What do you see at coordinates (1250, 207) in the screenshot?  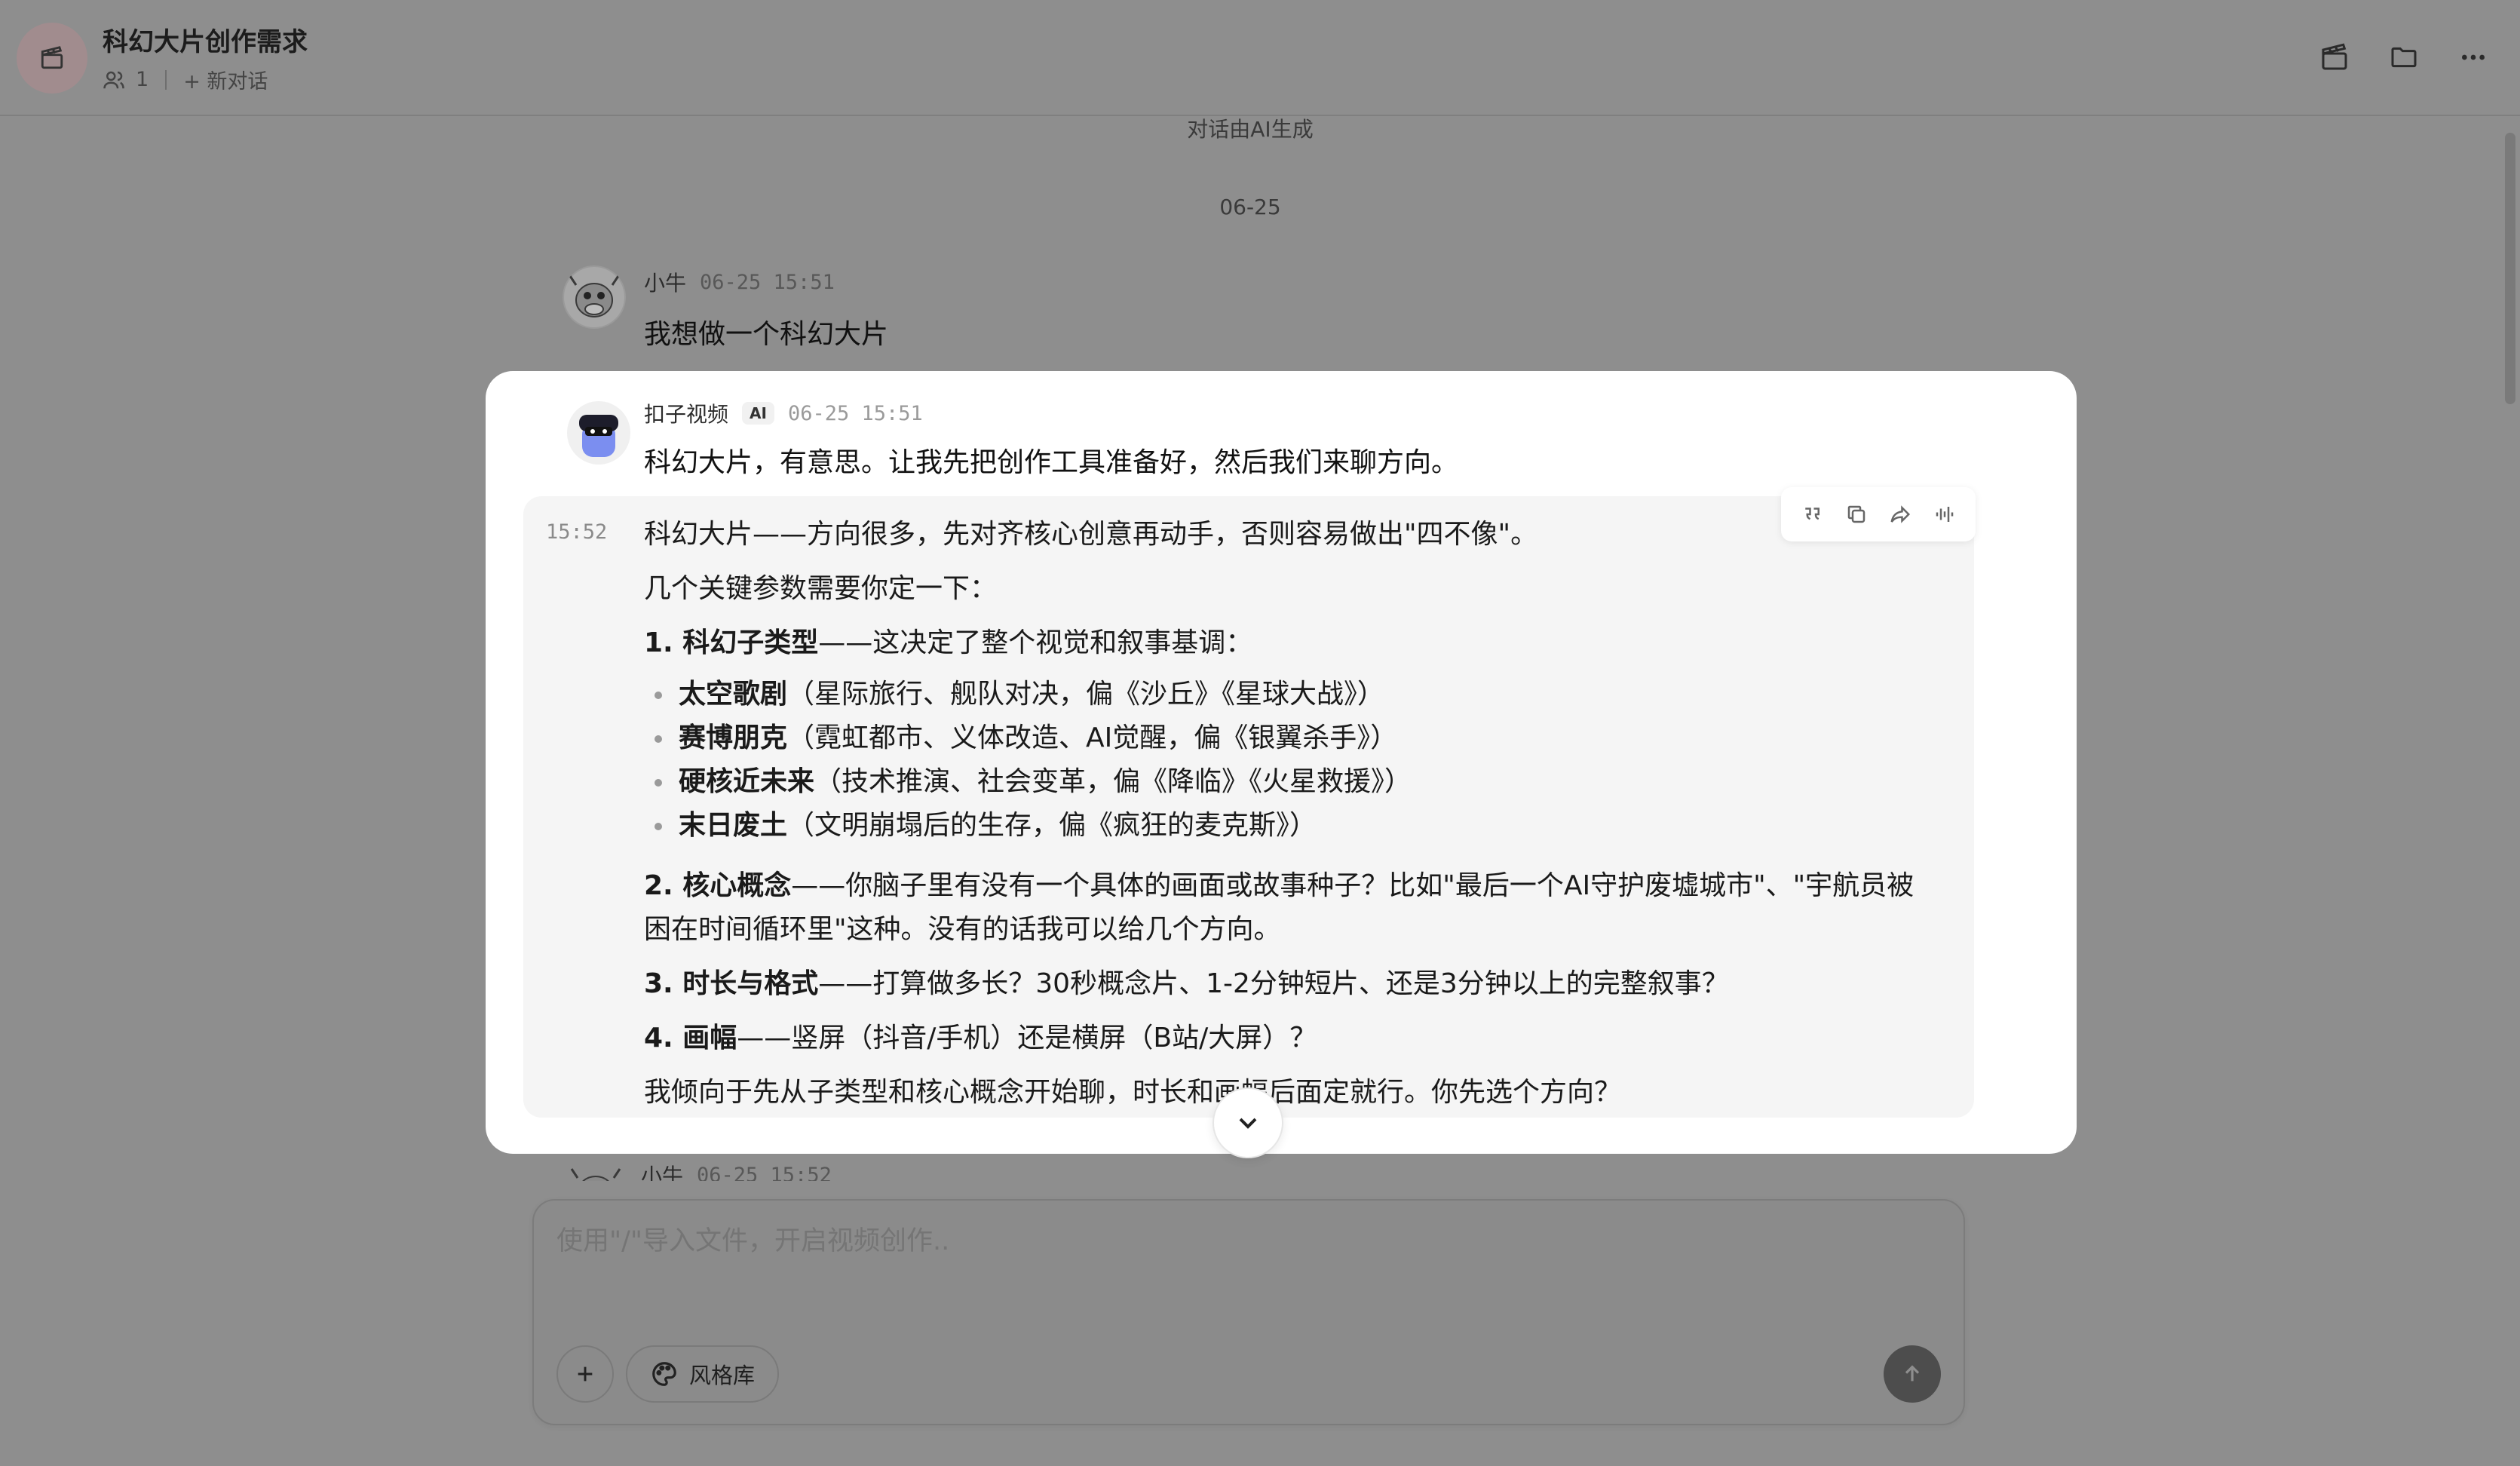 I see `date-divider: 06-25` at bounding box center [1250, 207].